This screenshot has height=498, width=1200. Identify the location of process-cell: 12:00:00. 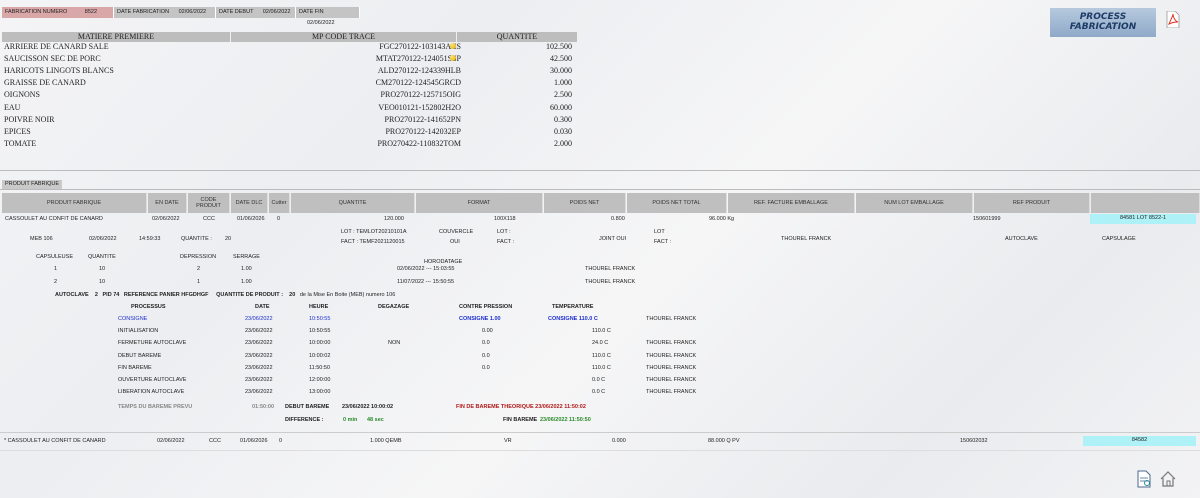
(320, 380).